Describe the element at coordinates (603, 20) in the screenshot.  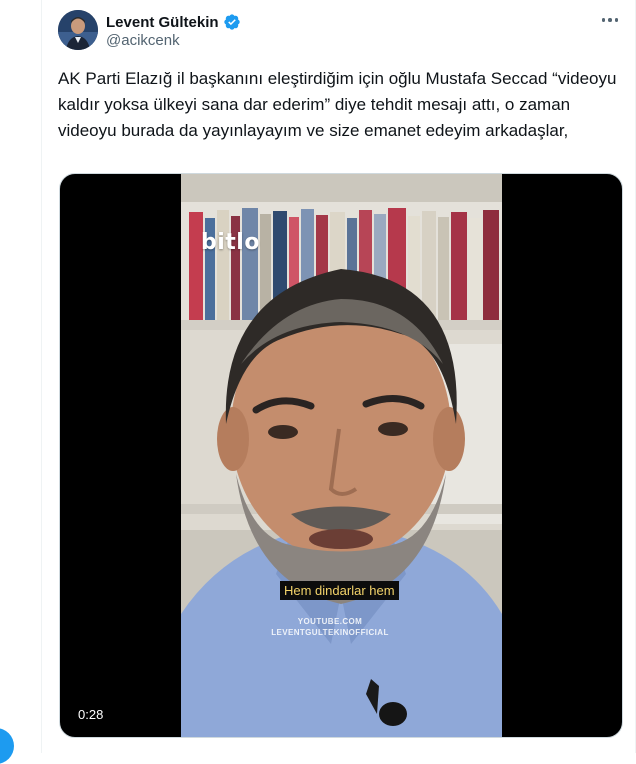
I see `more-horizontal-icon` at that location.